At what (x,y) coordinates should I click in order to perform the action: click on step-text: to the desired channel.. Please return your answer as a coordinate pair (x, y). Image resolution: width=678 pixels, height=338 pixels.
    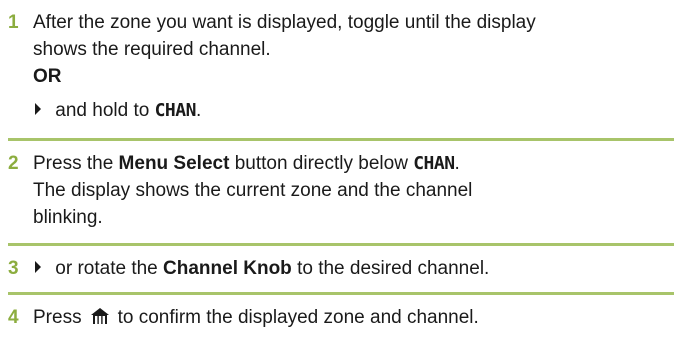
    Looking at the image, I should click on (390, 268).